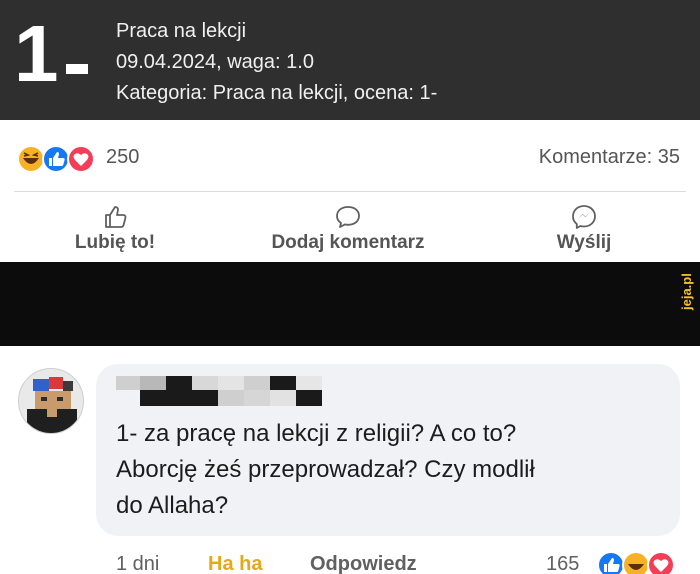 This screenshot has height=574, width=700. Describe the element at coordinates (350, 157) in the screenshot. I see `post-stats: 250 Komentarze: 35` at that location.